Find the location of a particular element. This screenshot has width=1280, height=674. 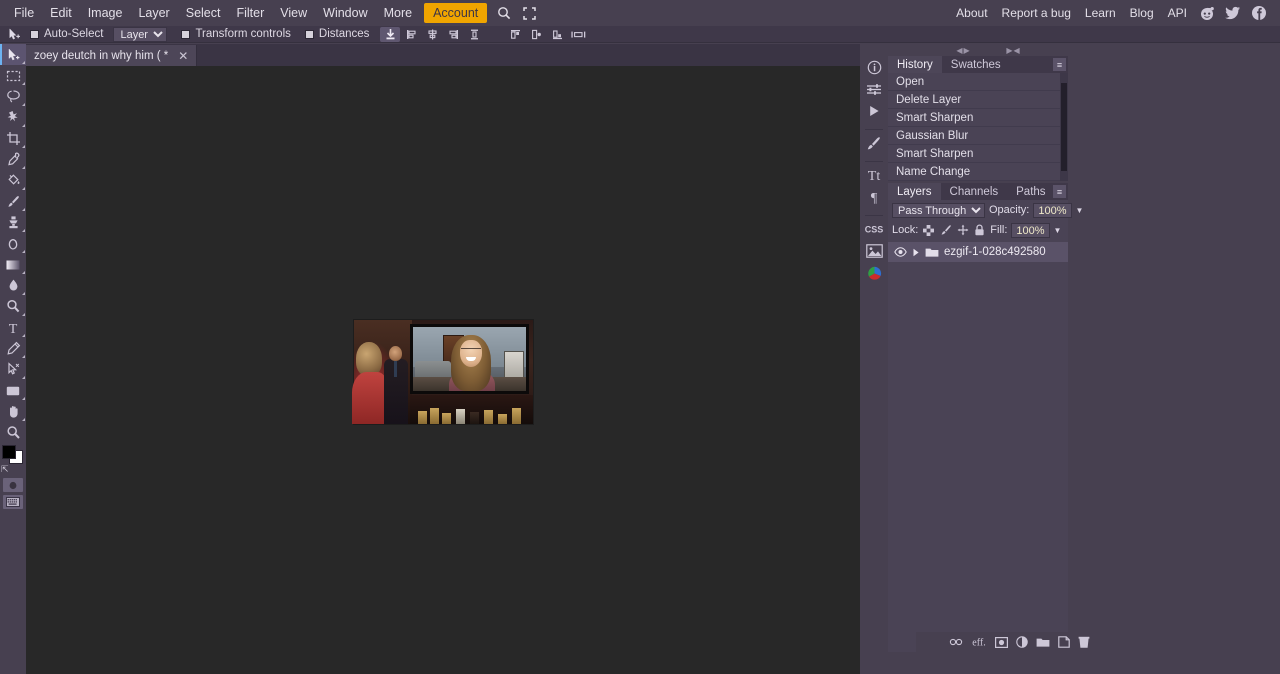

lasso-tool is located at coordinates (13, 96).